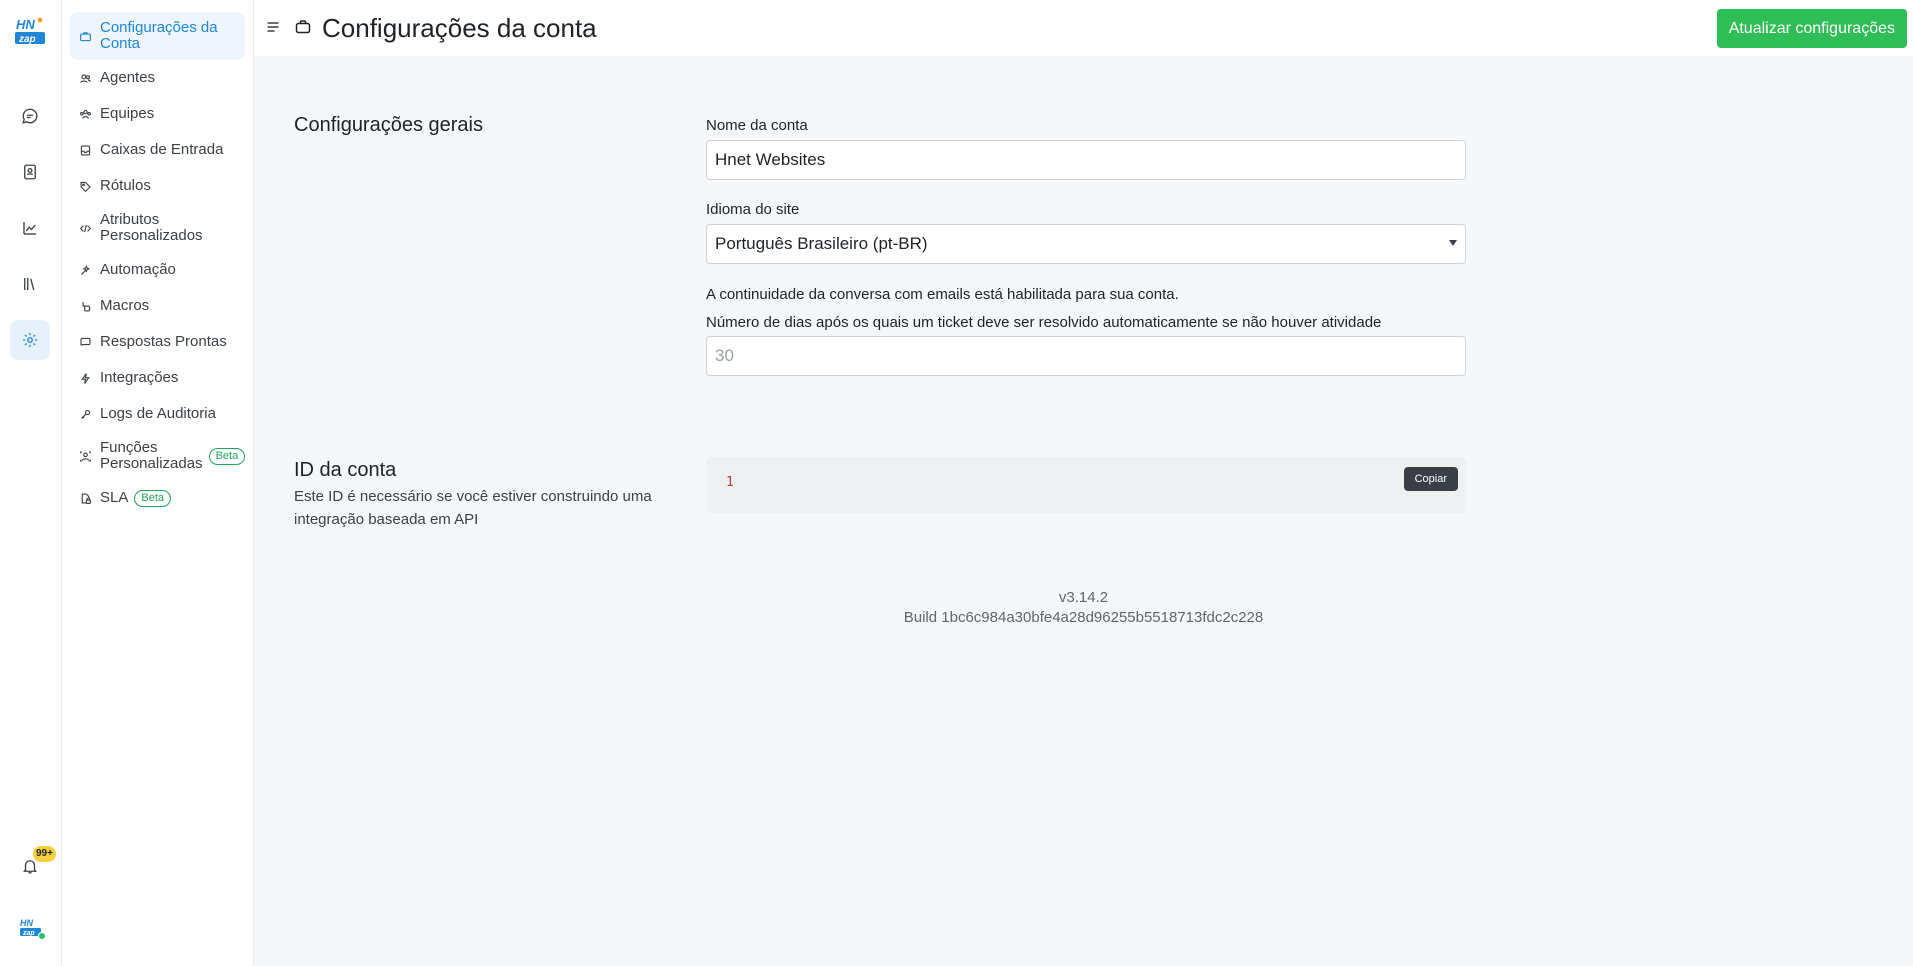 The image size is (1913, 966). I want to click on rail-contacts, so click(30, 172).